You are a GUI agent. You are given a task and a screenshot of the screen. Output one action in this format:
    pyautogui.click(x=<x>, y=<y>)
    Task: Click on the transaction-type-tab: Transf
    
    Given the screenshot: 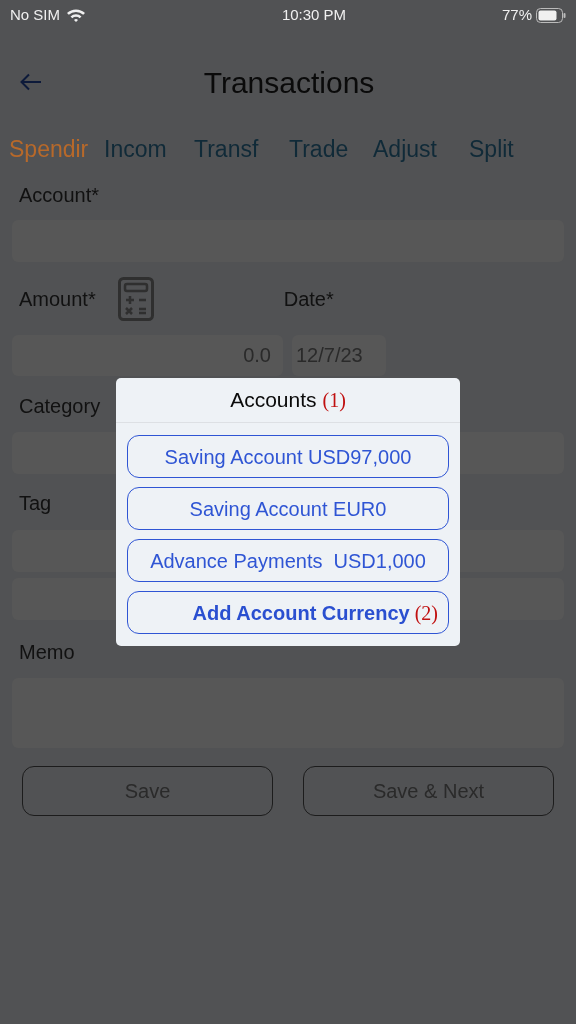 What is the action you would take?
    pyautogui.click(x=241, y=149)
    